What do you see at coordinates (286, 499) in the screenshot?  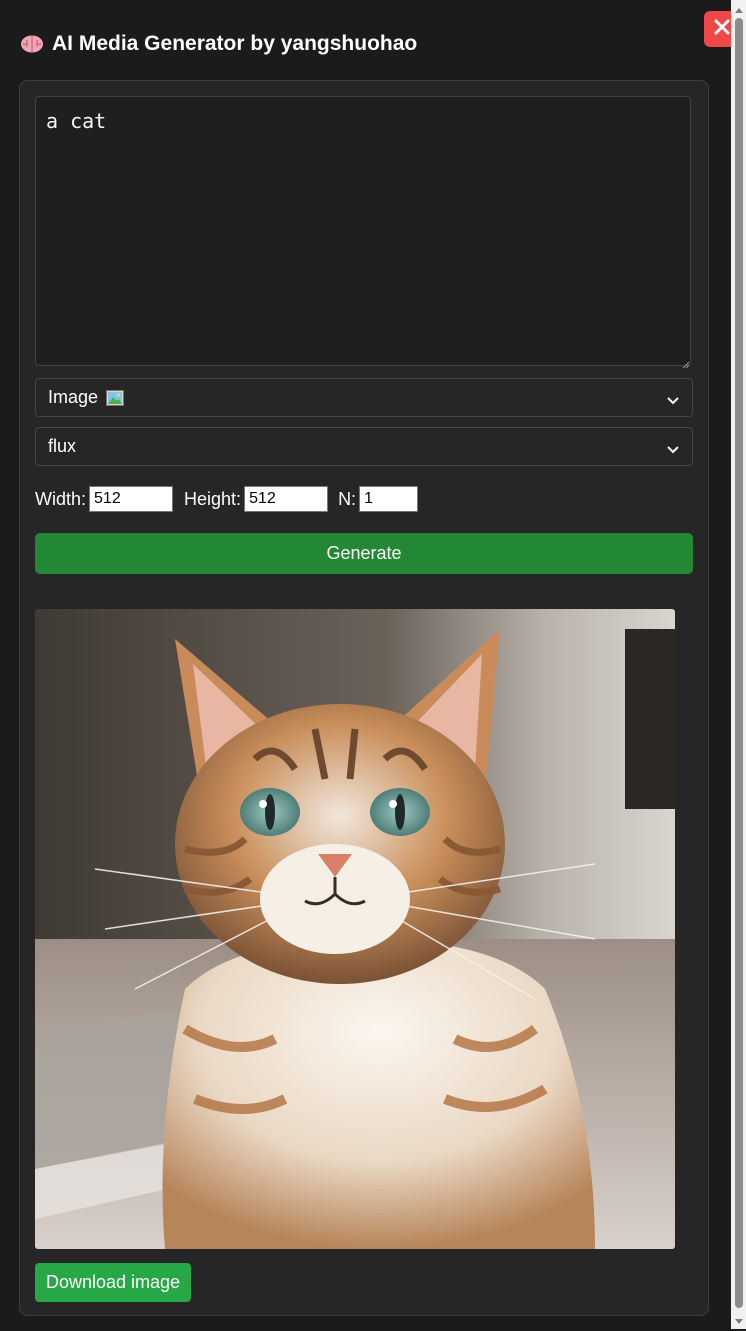 I see `height-input` at bounding box center [286, 499].